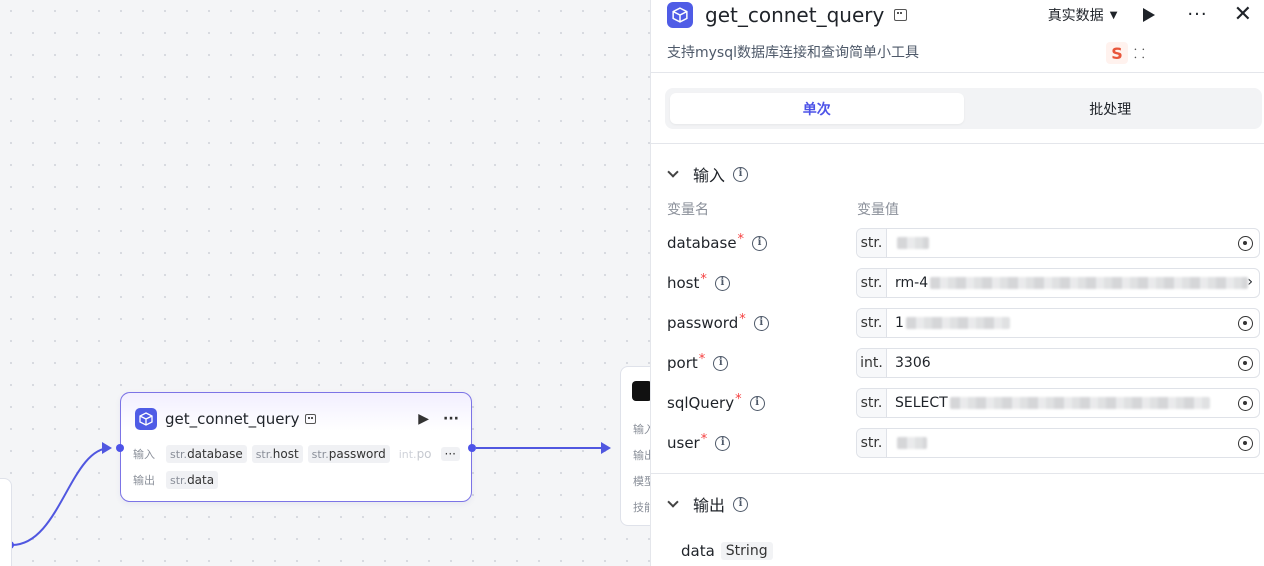  Describe the element at coordinates (144, 480) in the screenshot. I see `node-output-label: 输出` at that location.